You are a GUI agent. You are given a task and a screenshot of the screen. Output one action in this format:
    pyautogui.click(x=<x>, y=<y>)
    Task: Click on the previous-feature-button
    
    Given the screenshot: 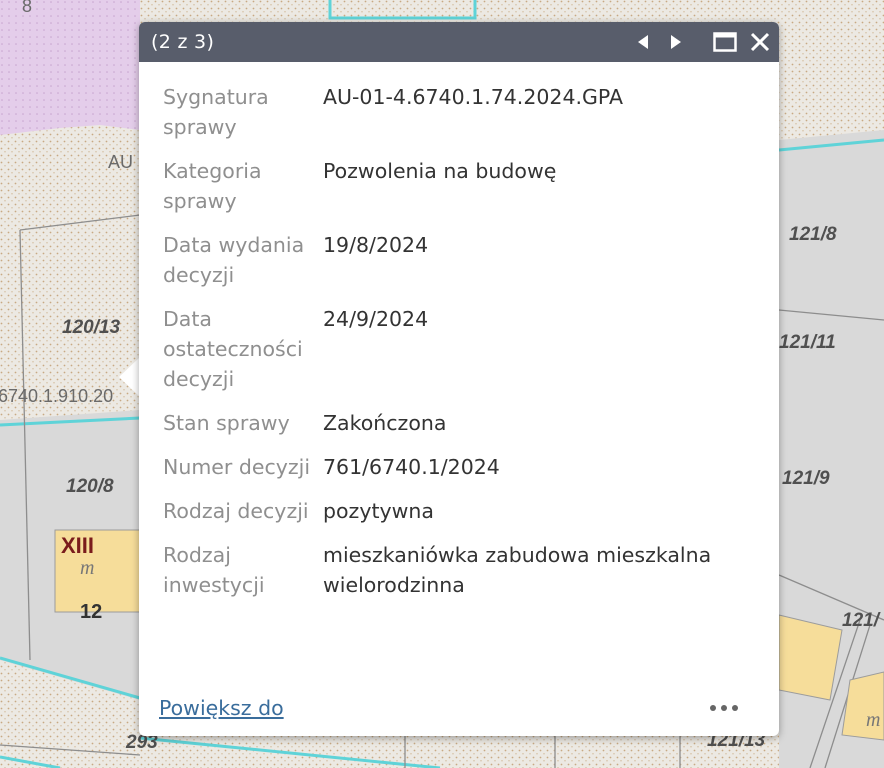 What is the action you would take?
    pyautogui.click(x=643, y=42)
    